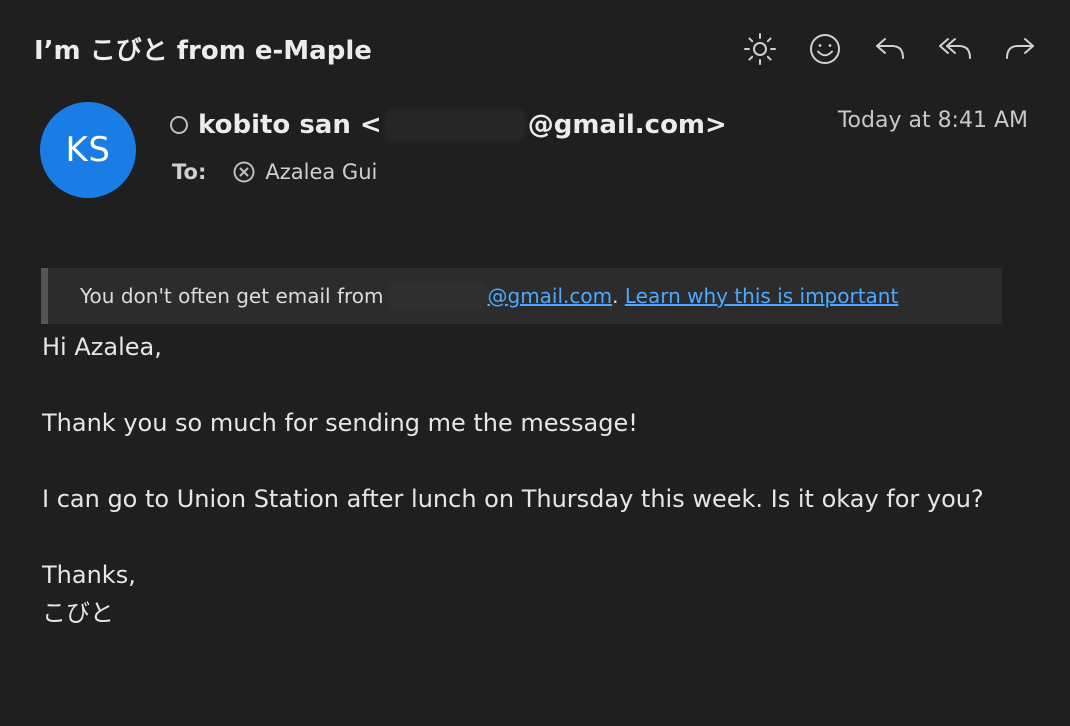  What do you see at coordinates (932, 120) in the screenshot?
I see `timestamp: Today at 8:41 AM` at bounding box center [932, 120].